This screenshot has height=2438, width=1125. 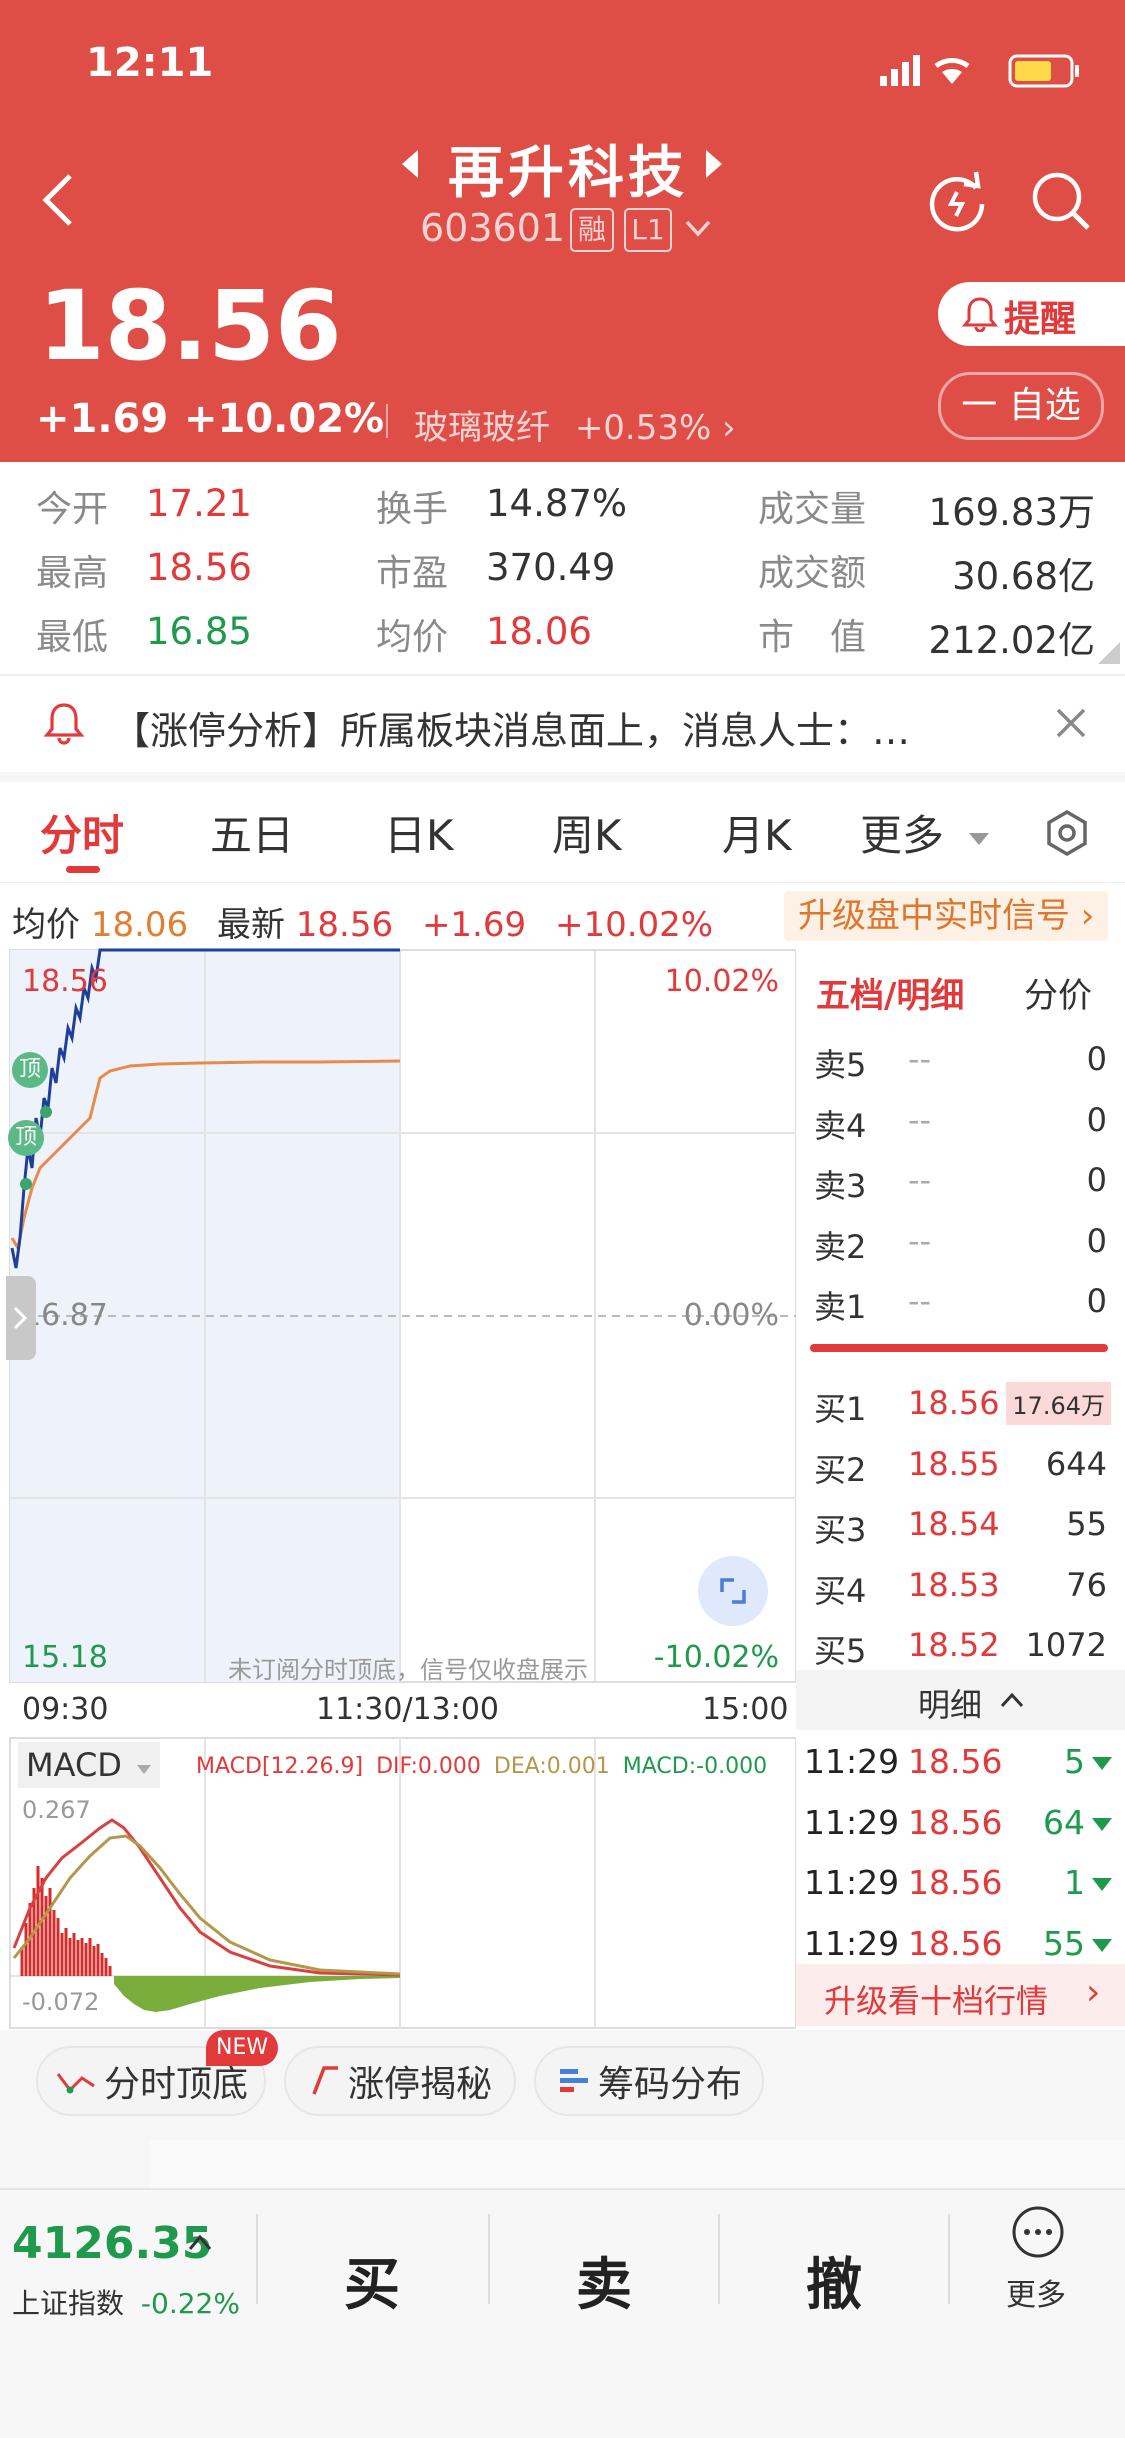 What do you see at coordinates (604, 2280) in the screenshot?
I see `sell-button: 卖` at bounding box center [604, 2280].